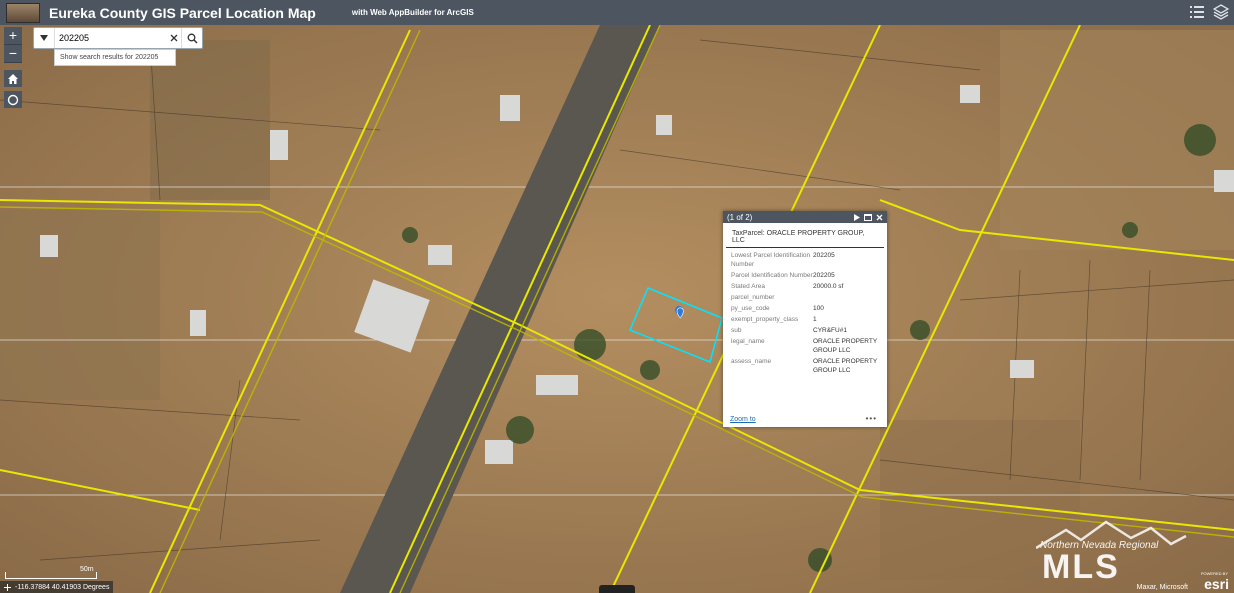  I want to click on more-actions-button: •••, so click(871, 418).